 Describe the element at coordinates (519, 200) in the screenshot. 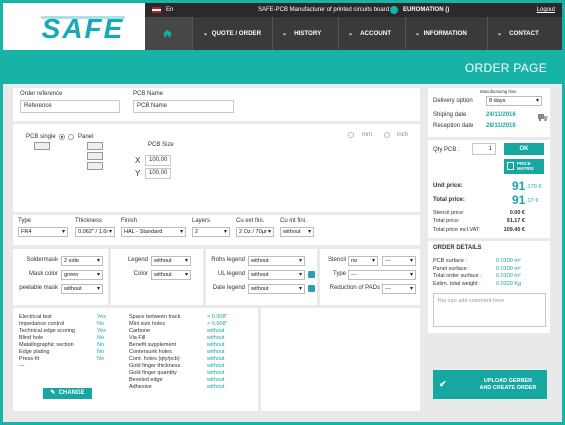

I see `total-price-value: 91` at that location.